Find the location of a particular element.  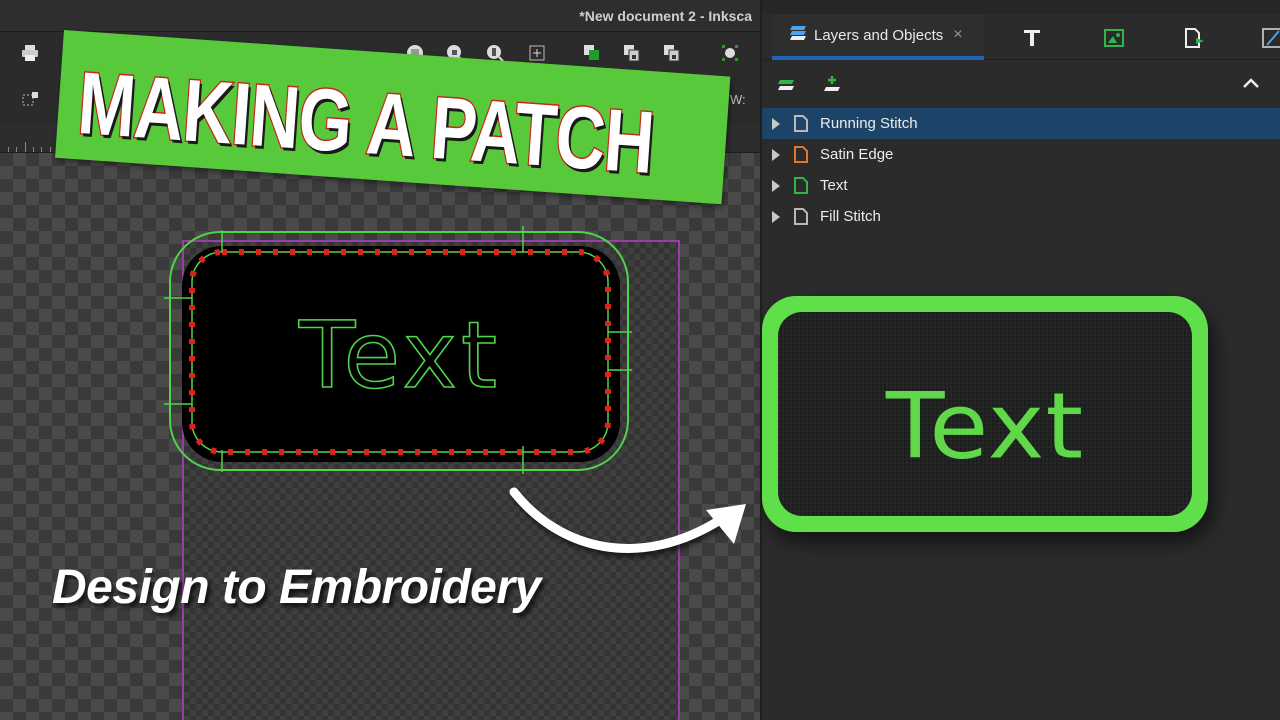

fill-stroke-icon is located at coordinates (1270, 38).